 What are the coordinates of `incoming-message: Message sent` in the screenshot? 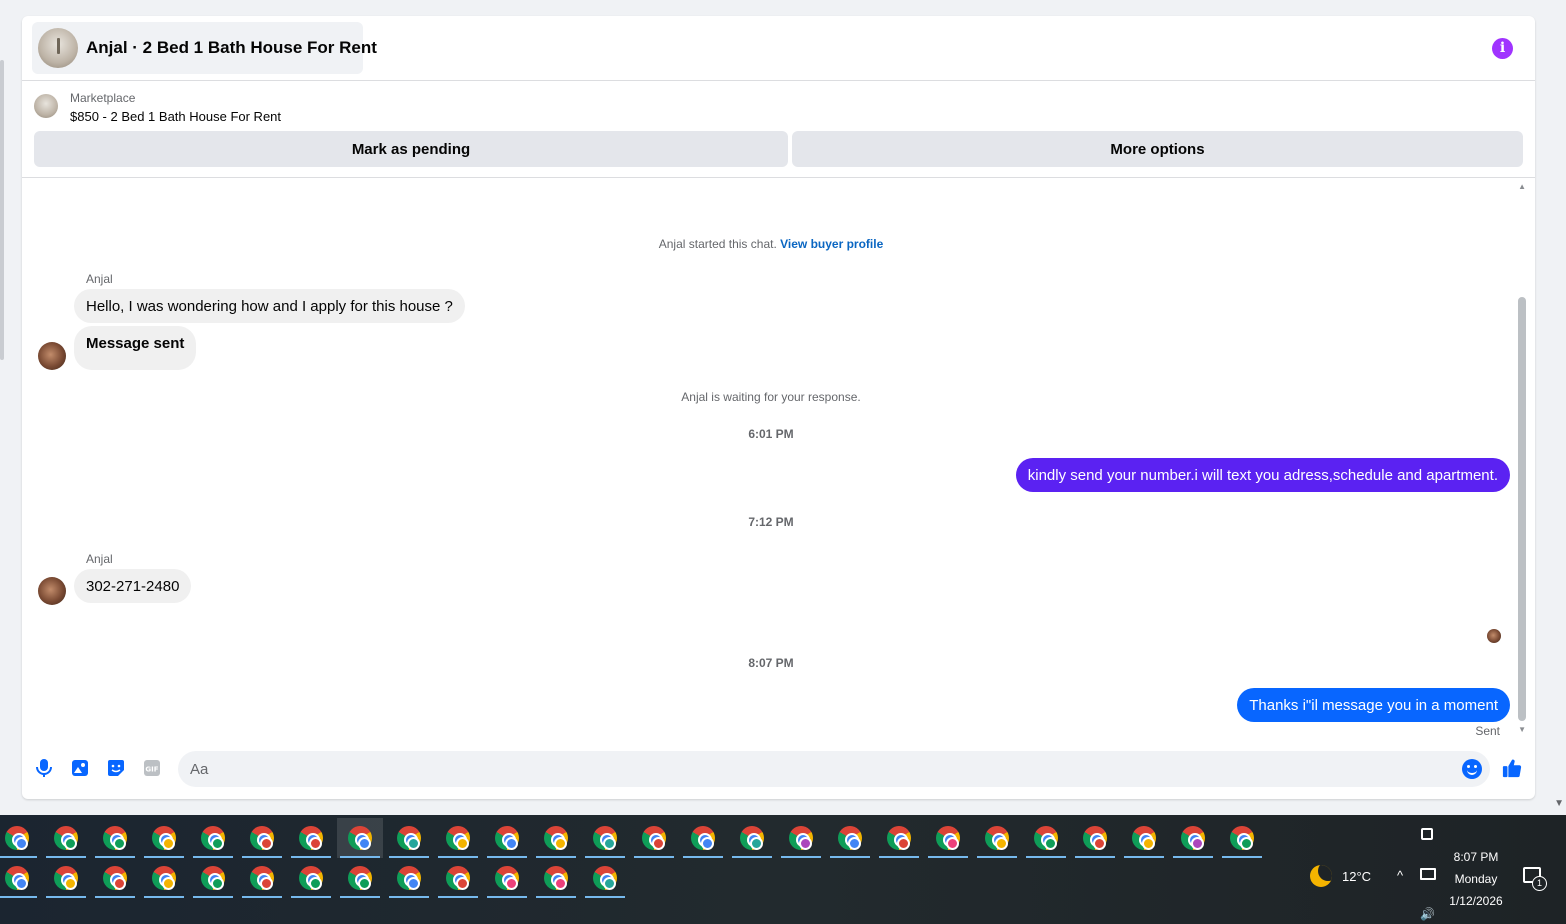 It's located at (135, 348).